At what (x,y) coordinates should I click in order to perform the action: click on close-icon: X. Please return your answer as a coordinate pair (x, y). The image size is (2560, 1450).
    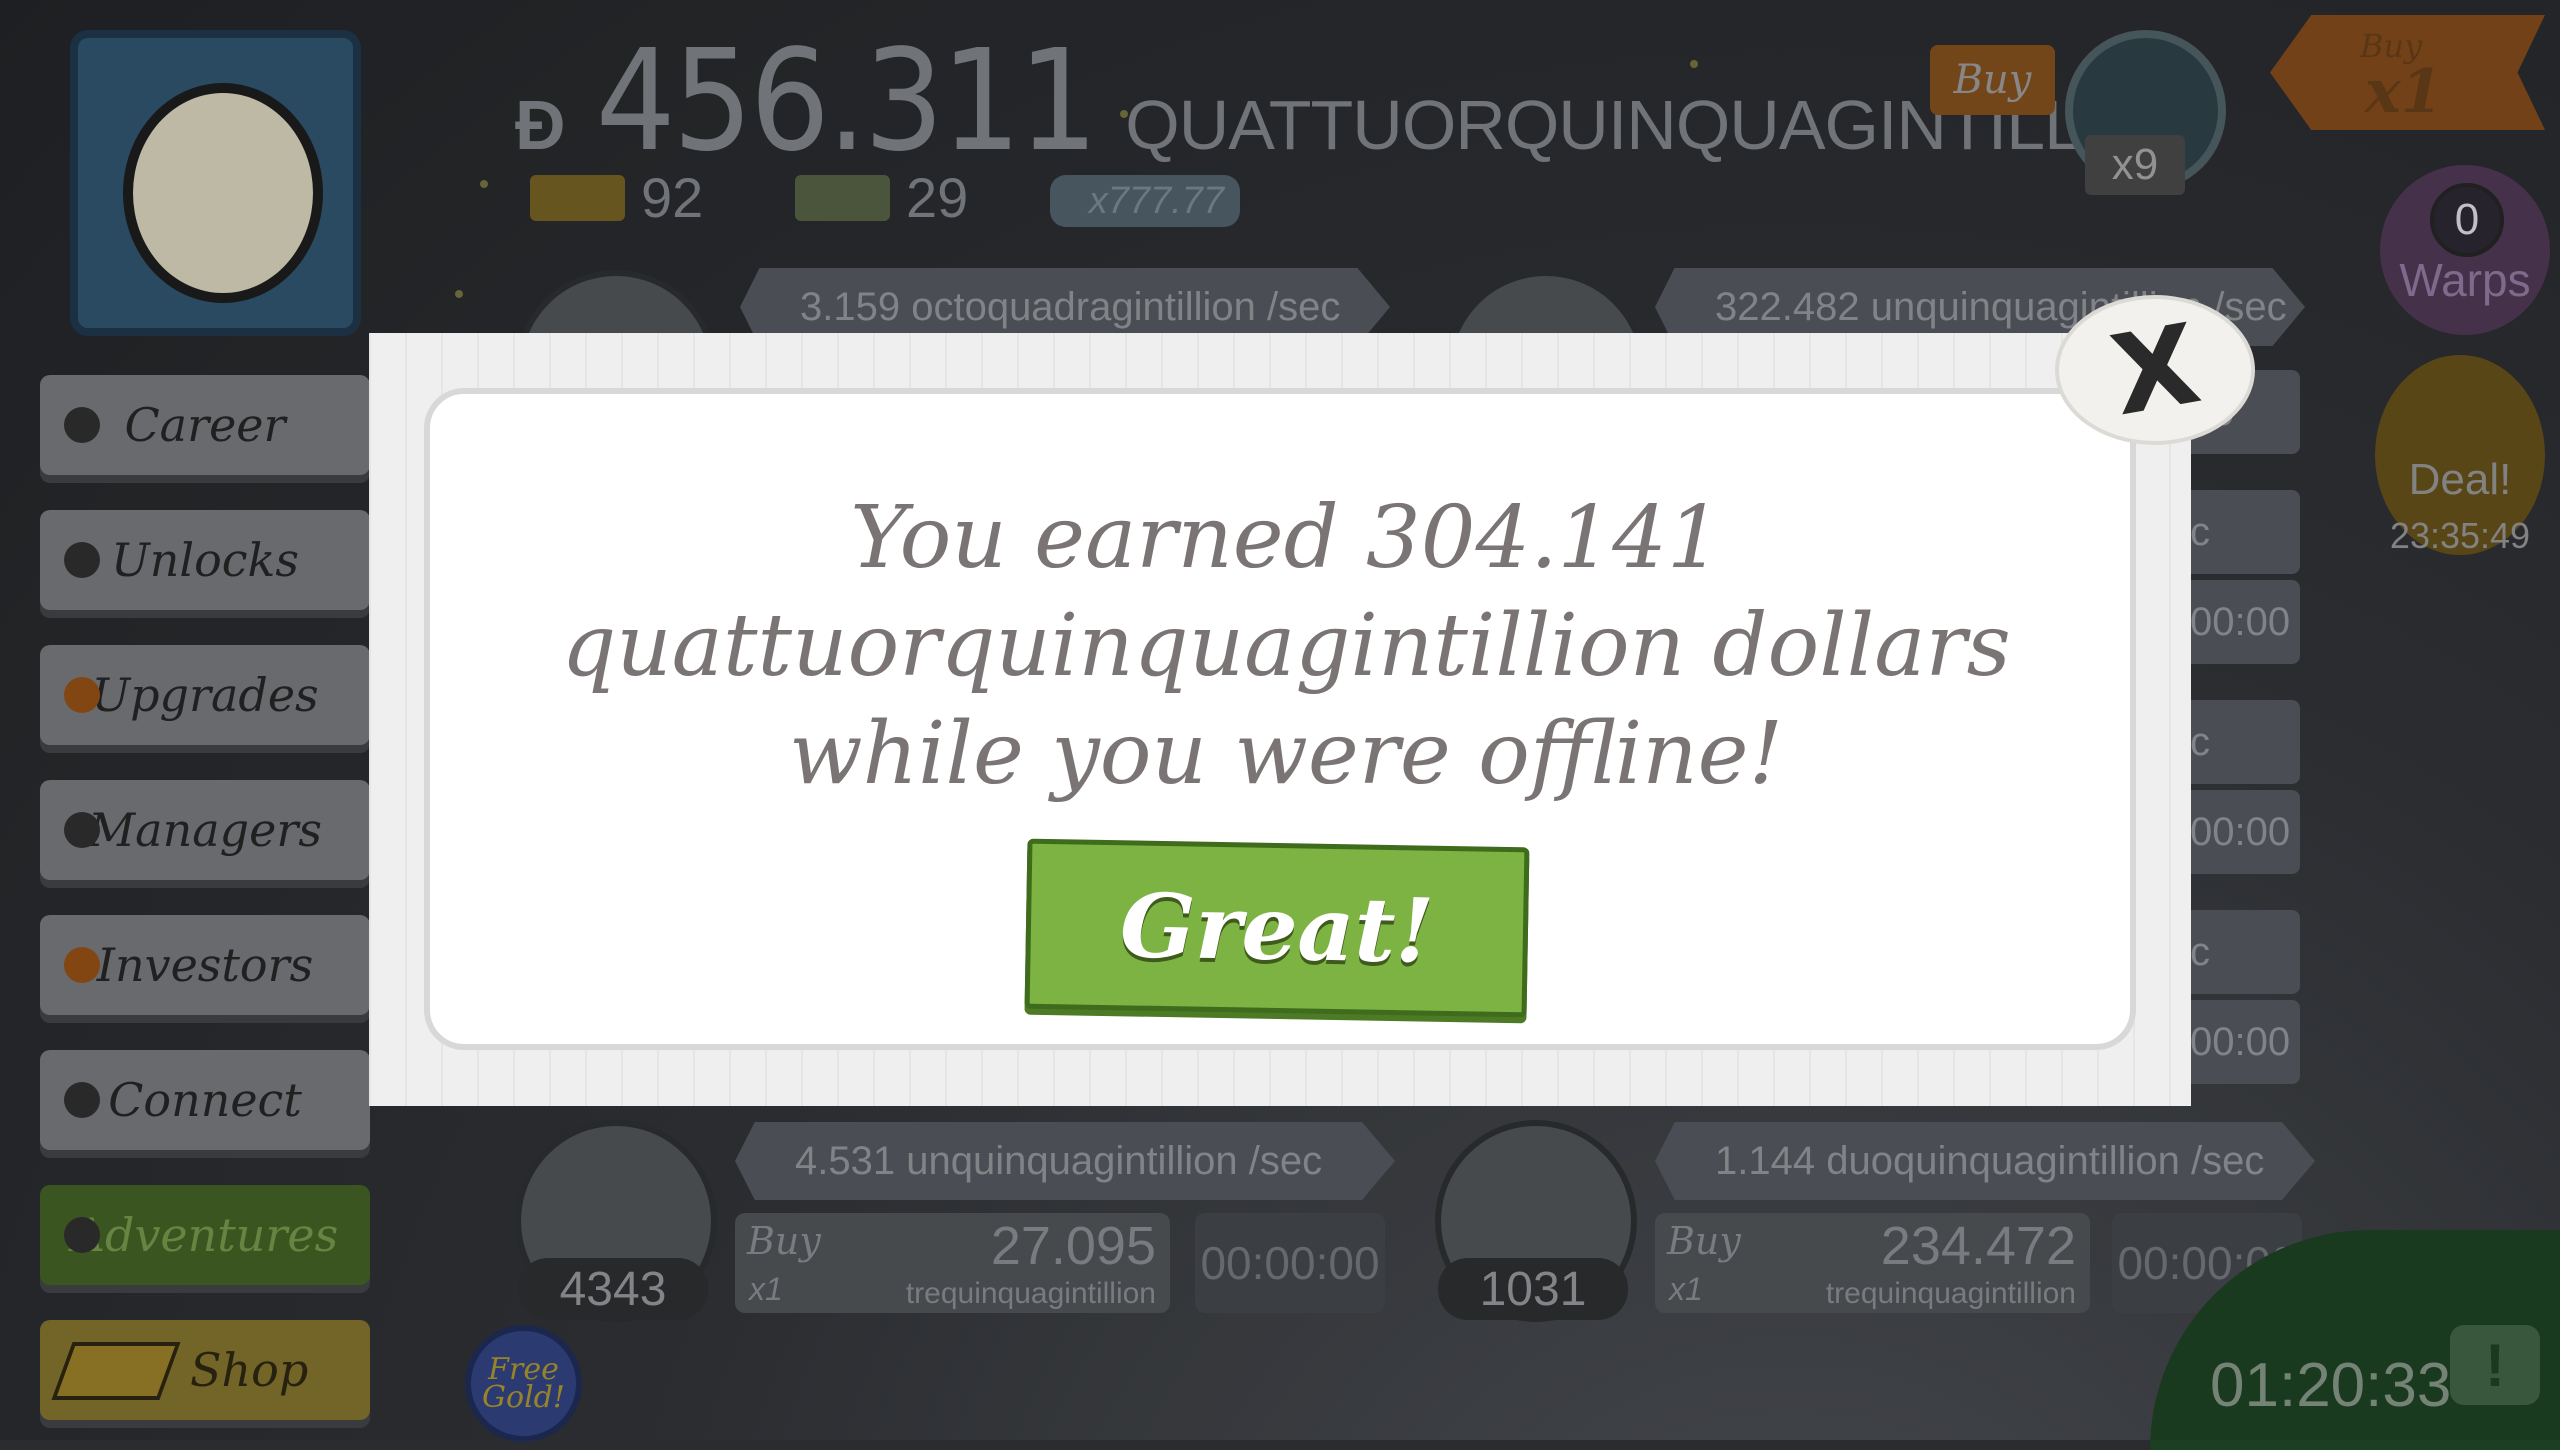
    Looking at the image, I should click on (2155, 370).